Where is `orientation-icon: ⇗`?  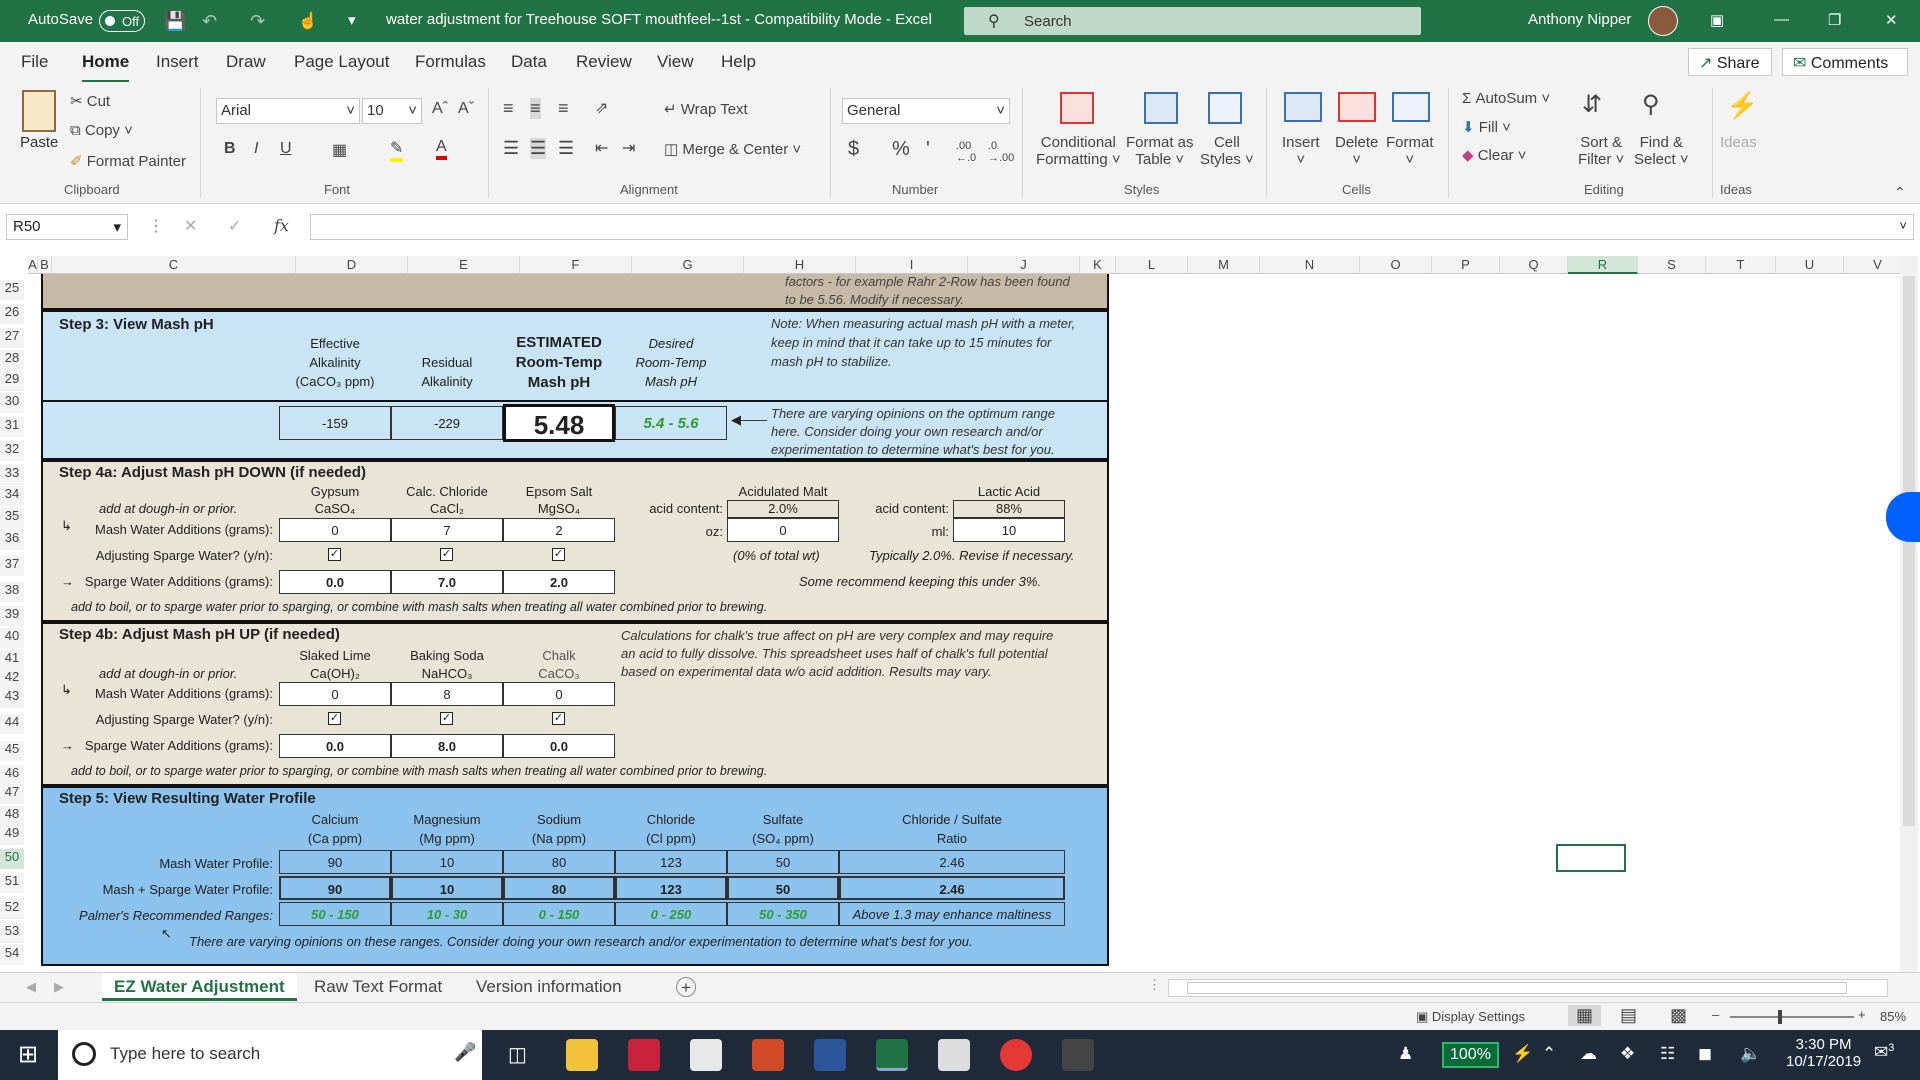
orientation-icon: ⇗ is located at coordinates (601, 108).